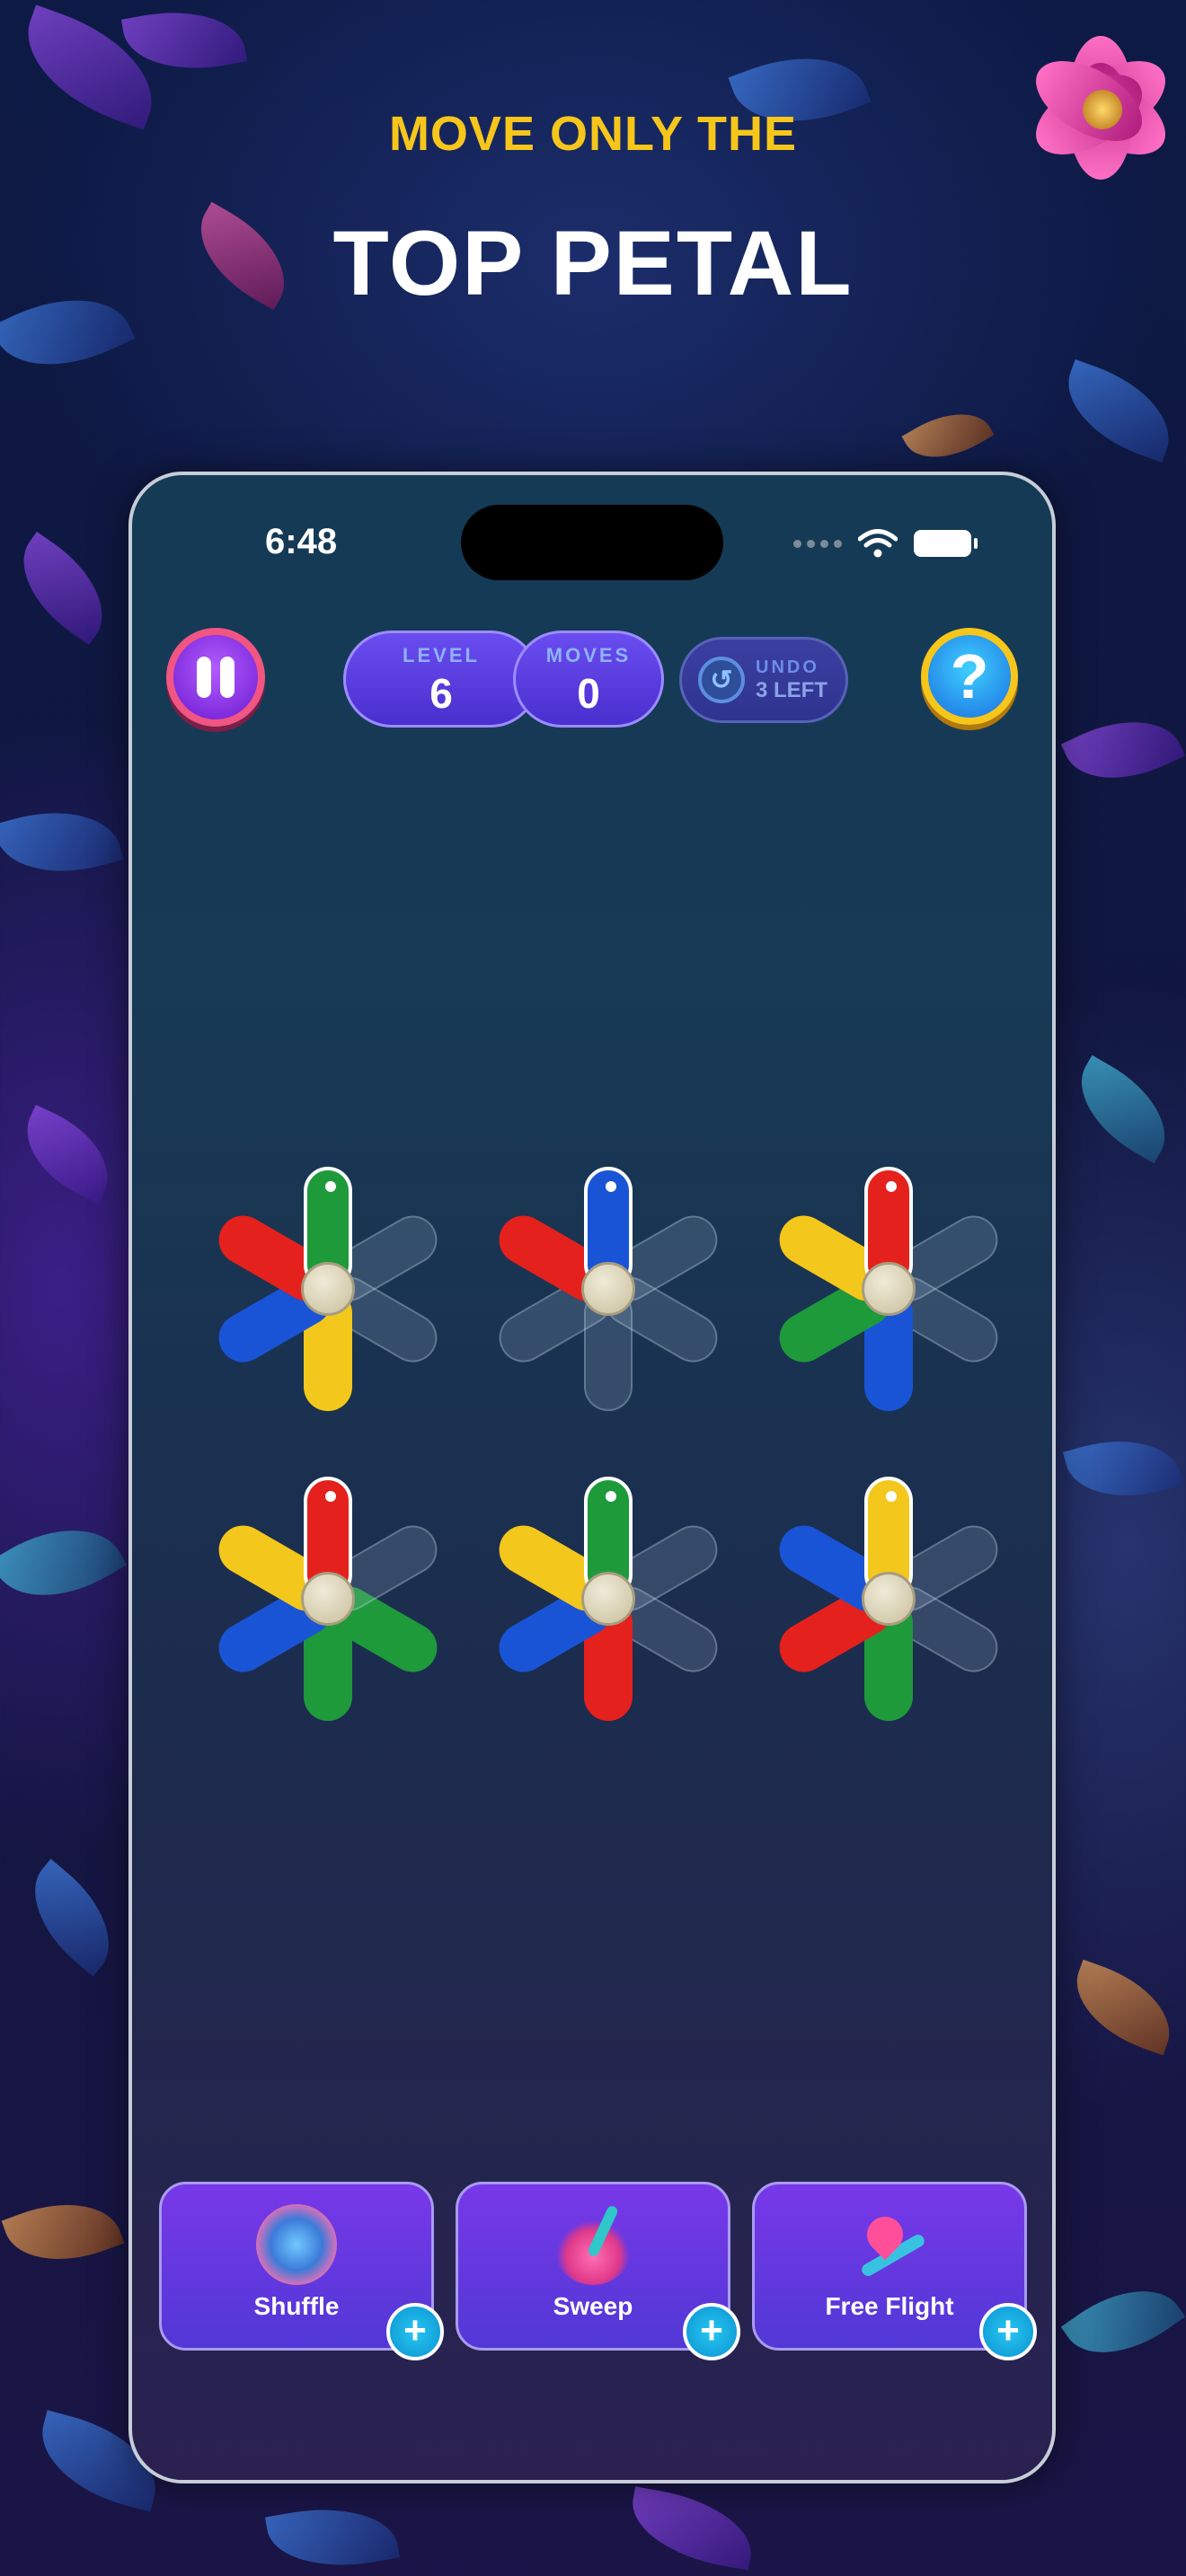  I want to click on dynamic-island, so click(592, 542).